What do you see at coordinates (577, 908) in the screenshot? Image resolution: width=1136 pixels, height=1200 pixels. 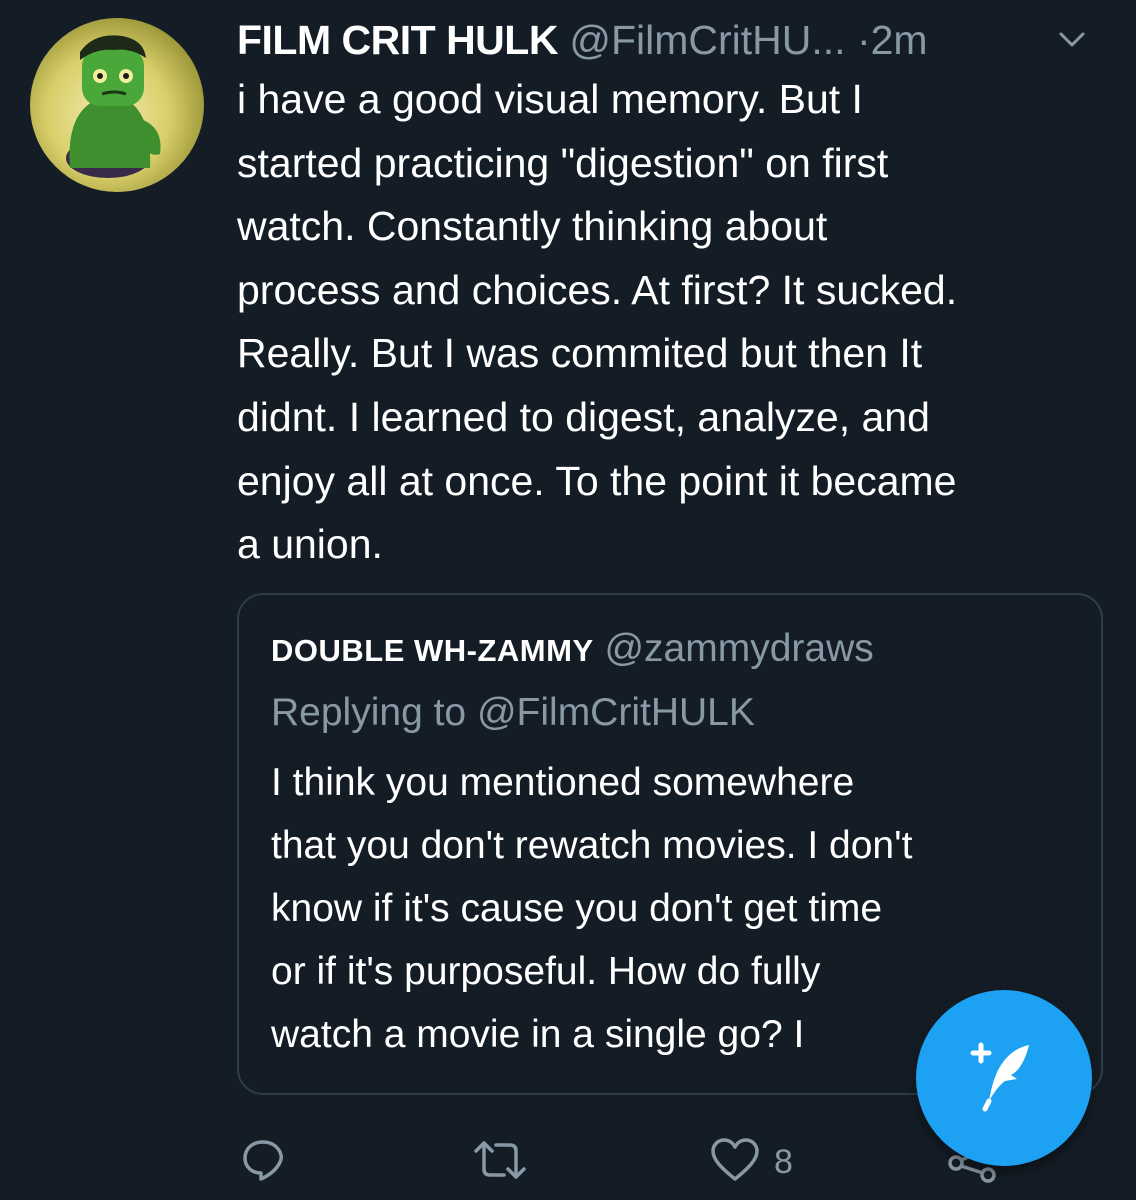 I see `quoted-text-line: know if it's cause you don't get time` at bounding box center [577, 908].